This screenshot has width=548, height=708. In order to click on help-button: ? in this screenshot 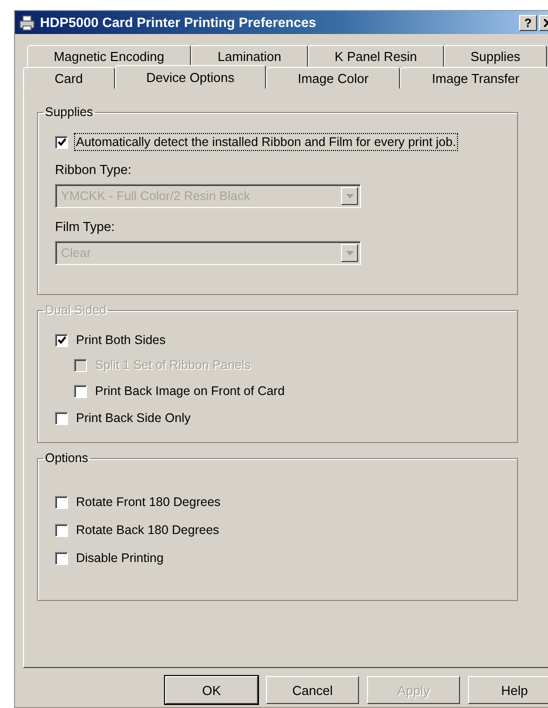, I will do `click(528, 22)`.